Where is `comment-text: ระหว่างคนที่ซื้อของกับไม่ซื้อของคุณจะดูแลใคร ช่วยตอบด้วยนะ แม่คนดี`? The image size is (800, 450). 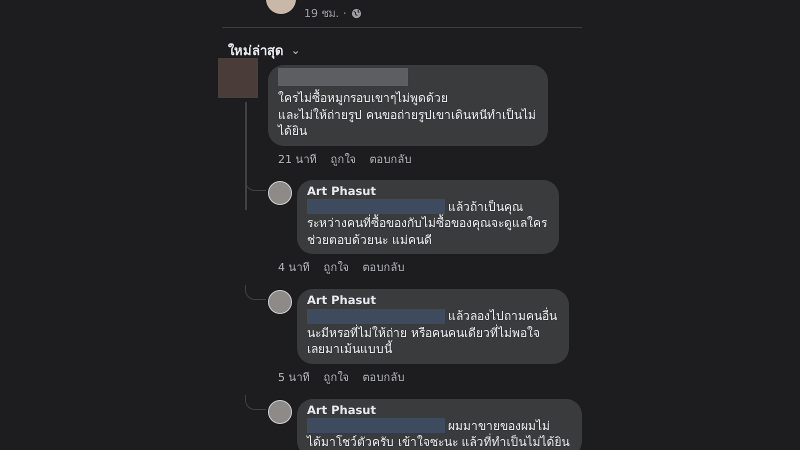 comment-text: ระหว่างคนที่ซื้อของกับไม่ซื้อของคุณจะดูแลใคร ช่วยตอบด้วยนะ แม่คนดี is located at coordinates (427, 231).